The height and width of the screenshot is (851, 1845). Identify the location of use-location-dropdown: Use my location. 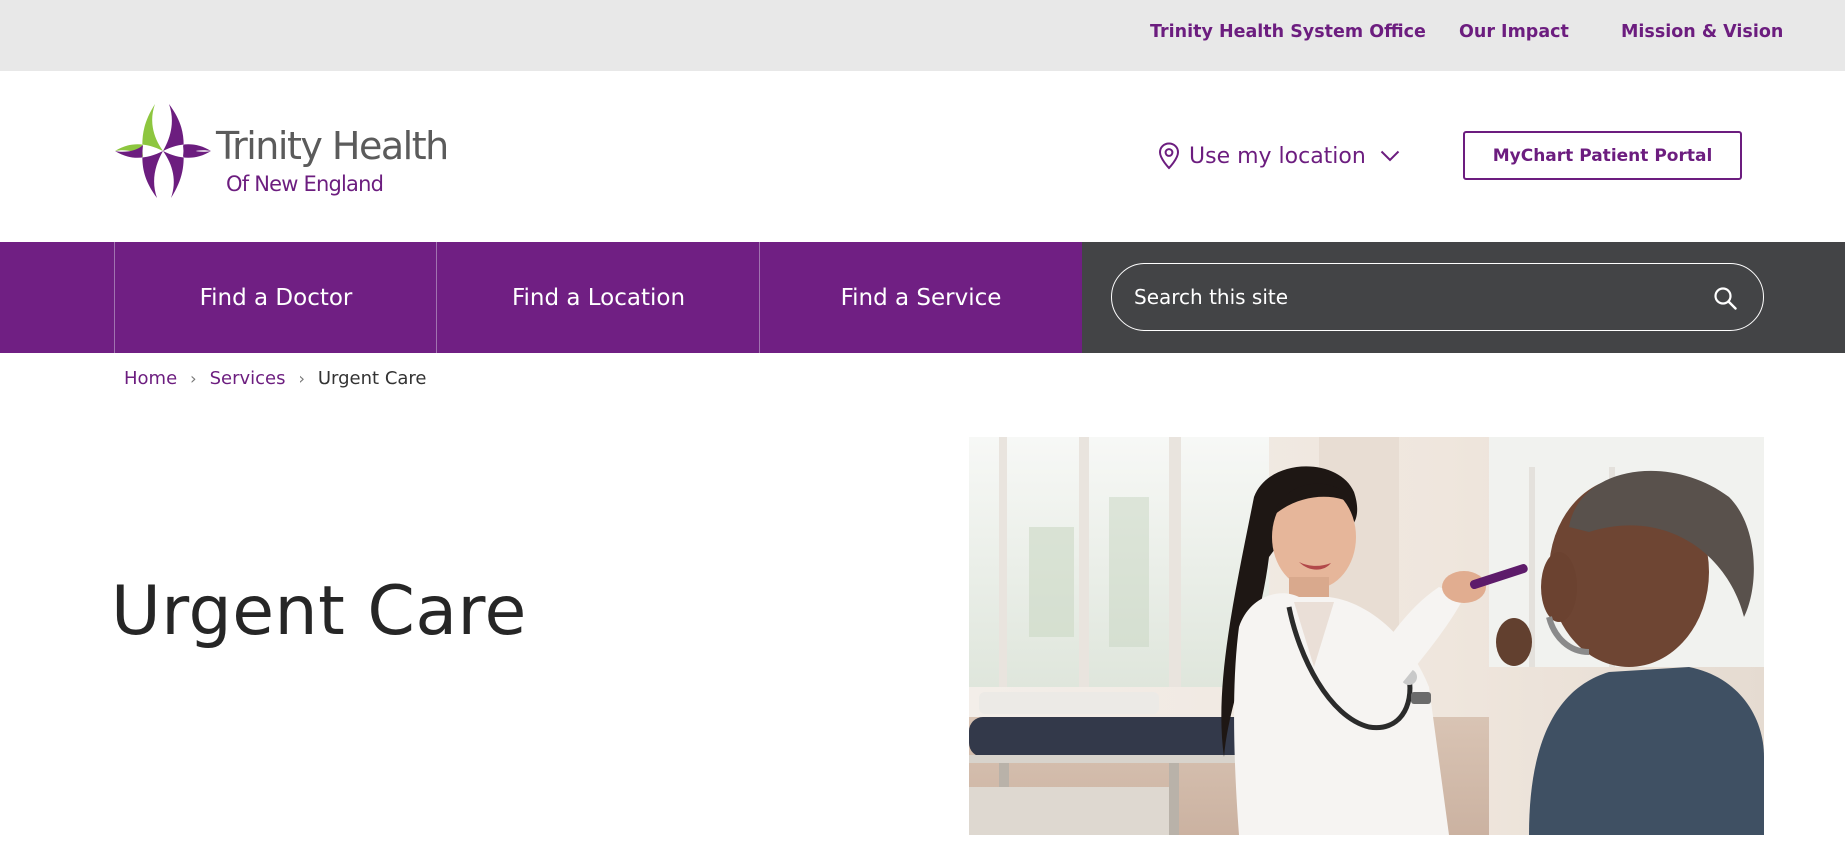
(1279, 156).